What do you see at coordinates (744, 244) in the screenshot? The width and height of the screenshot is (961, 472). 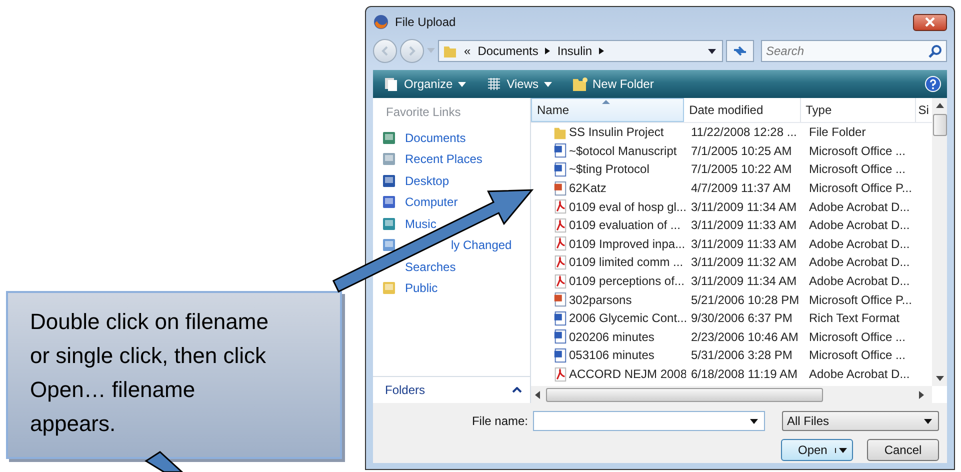 I see `date-cell-text: 3/11/2009 11:33 AM` at bounding box center [744, 244].